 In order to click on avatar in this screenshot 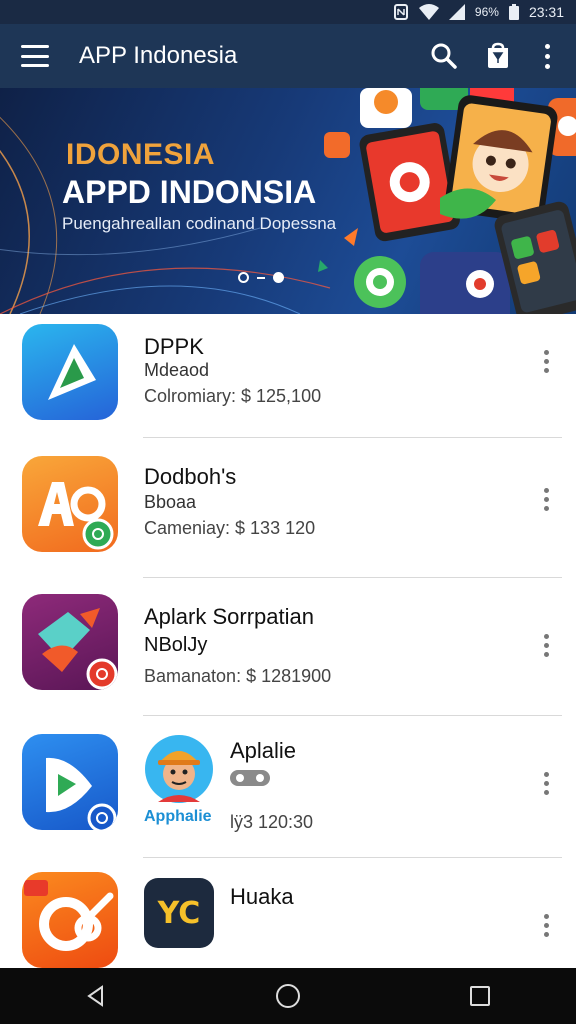, I will do `click(179, 769)`.